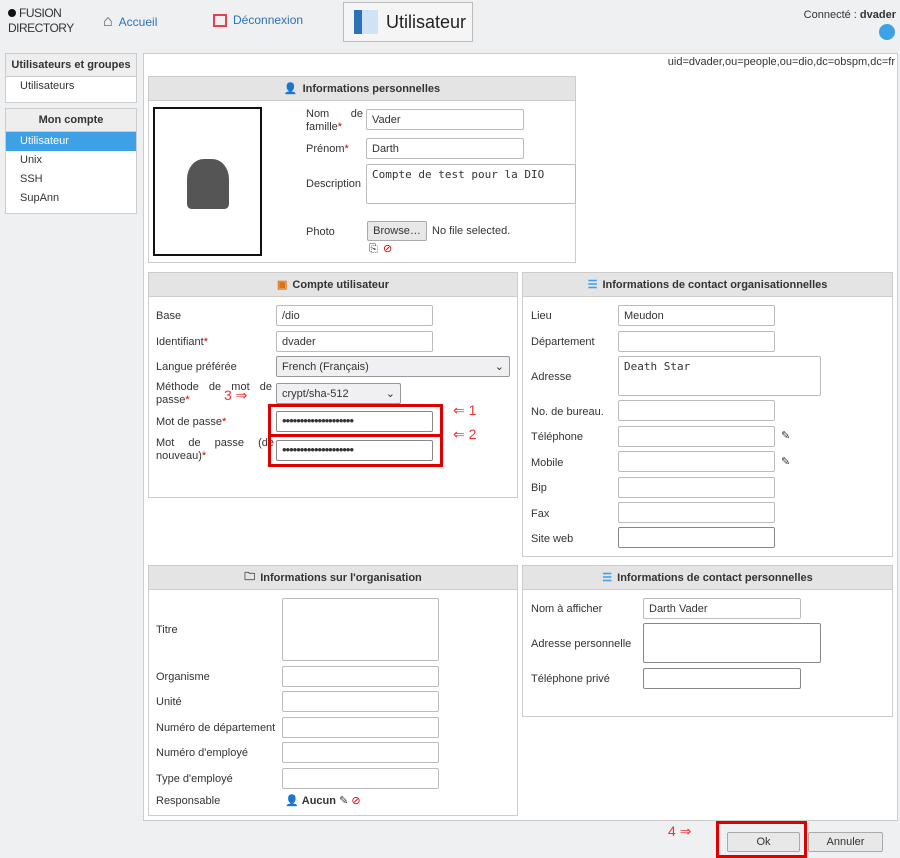 This screenshot has height=858, width=900. I want to click on connected-label: Connecté :, so click(830, 15).